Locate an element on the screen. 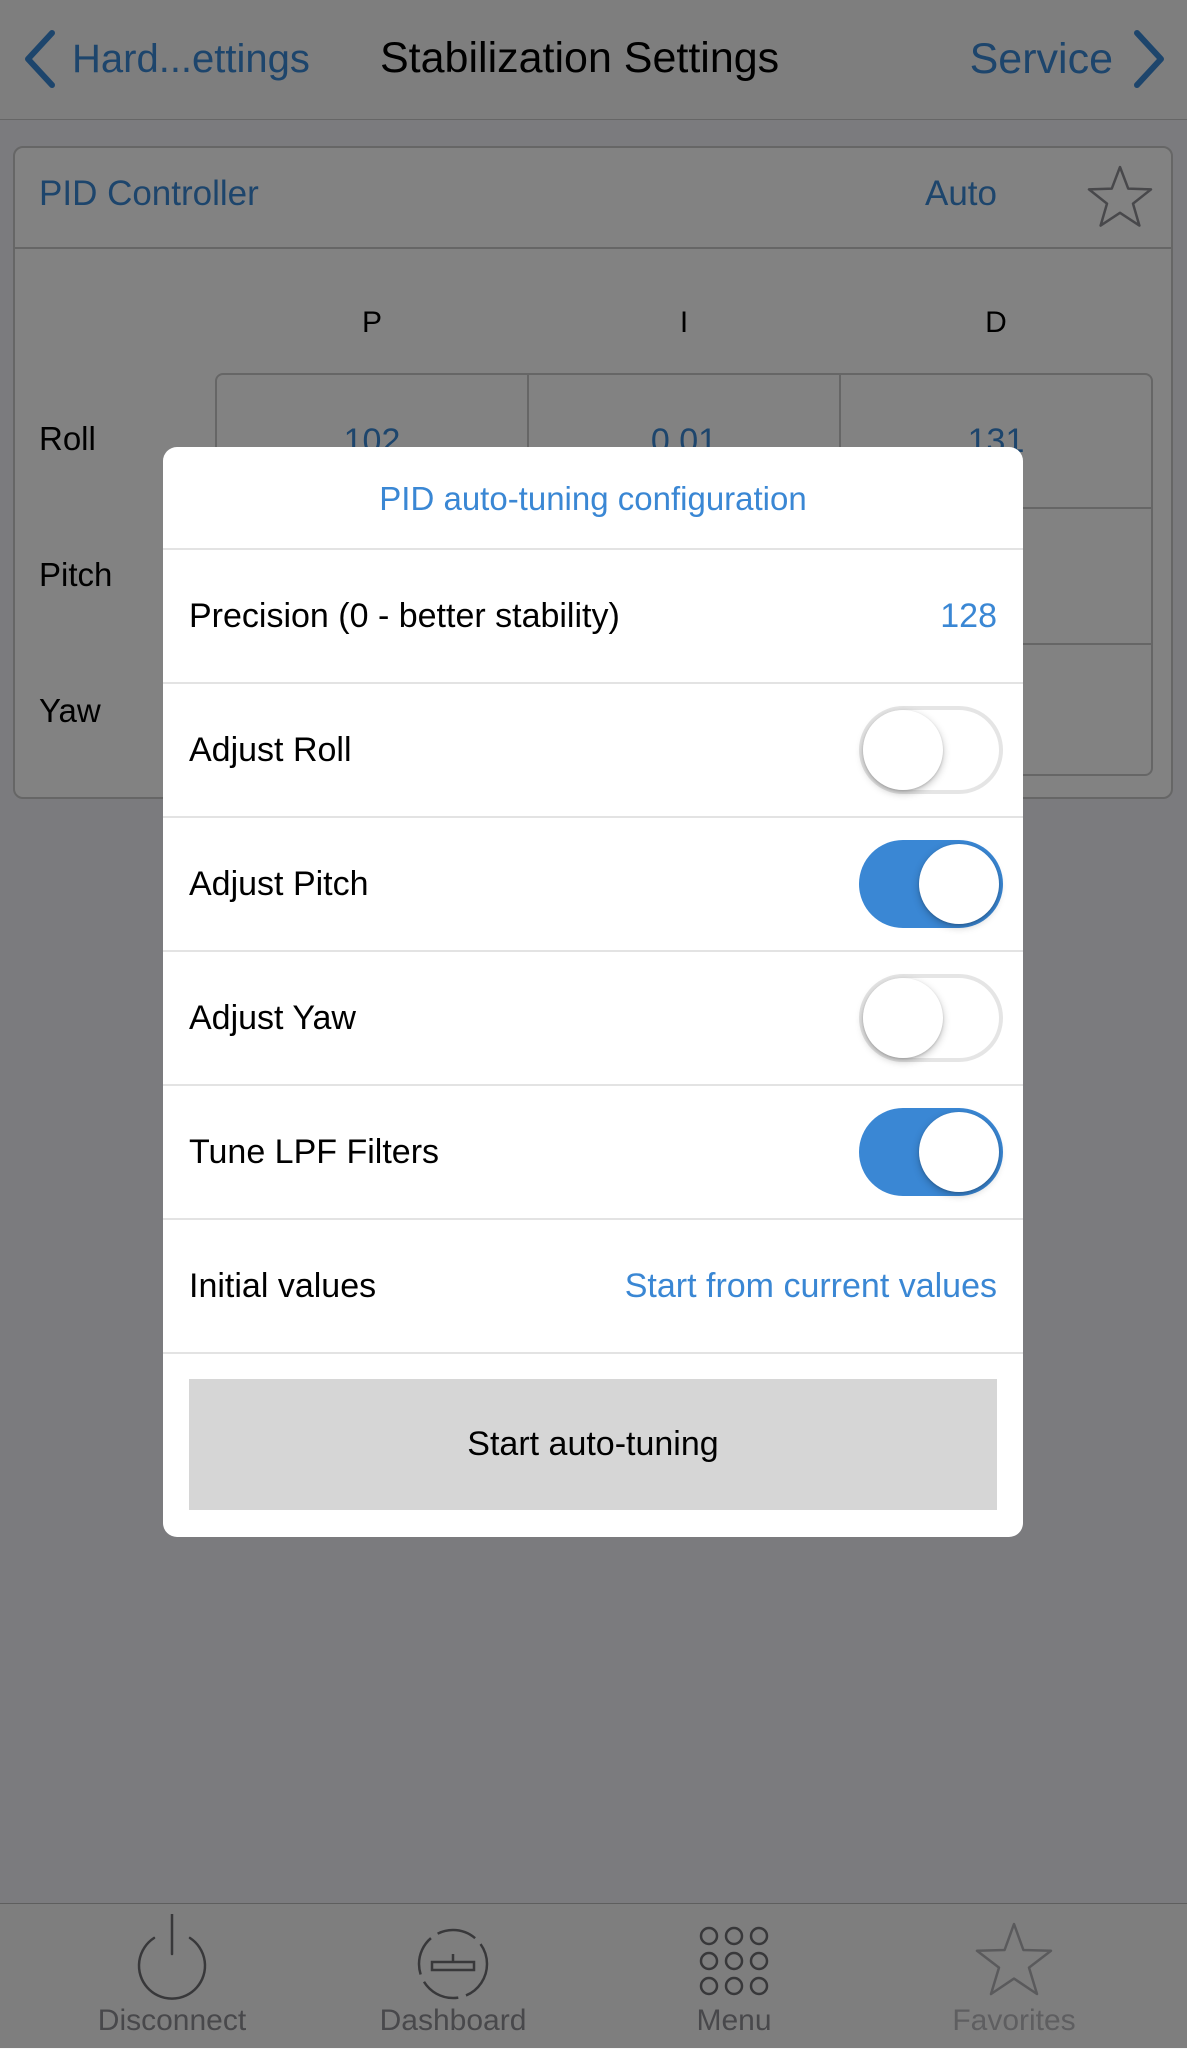 The width and height of the screenshot is (1187, 2049). initial-values-label: Initial values is located at coordinates (283, 1286).